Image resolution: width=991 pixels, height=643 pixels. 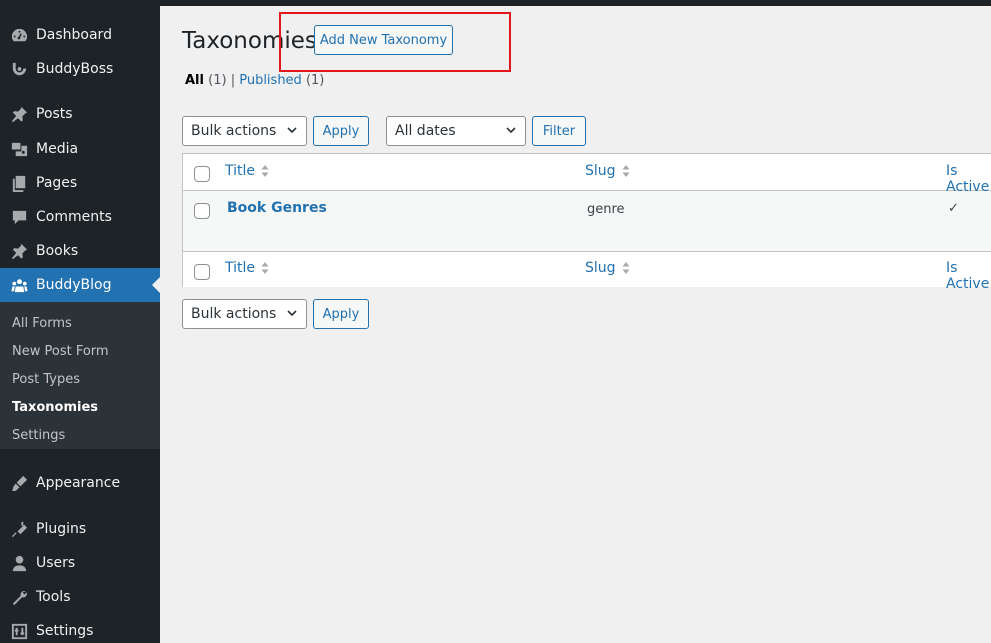 I want to click on sidebar-item-label: Comments, so click(x=74, y=217).